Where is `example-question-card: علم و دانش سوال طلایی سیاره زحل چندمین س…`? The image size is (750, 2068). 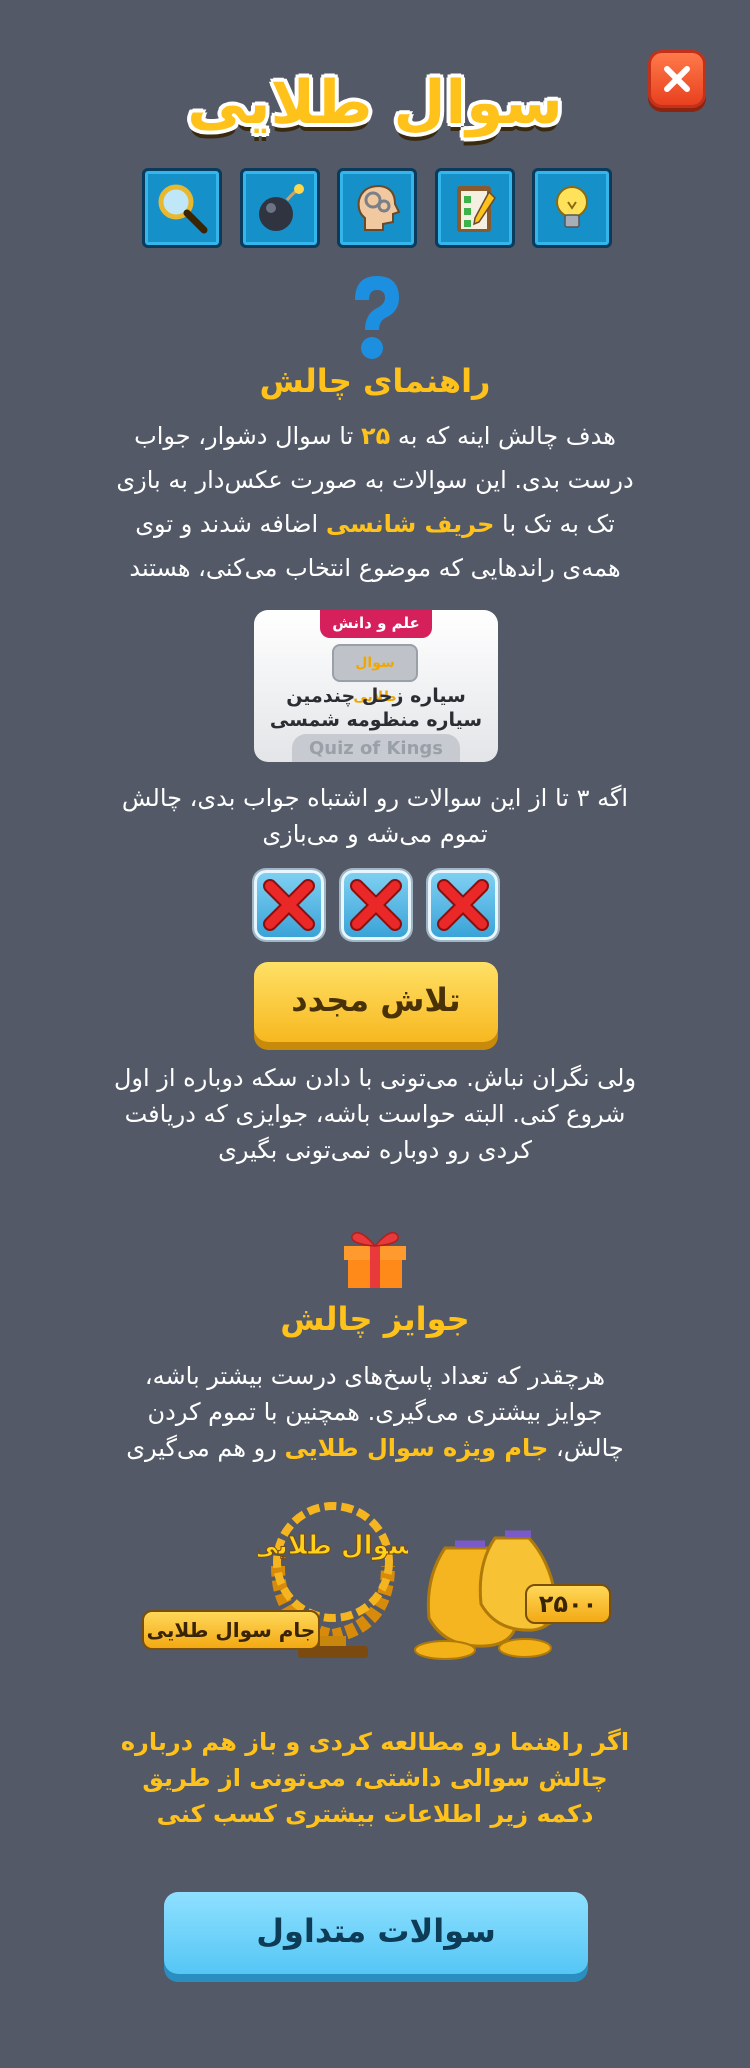 example-question-card: علم و دانش سوال طلایی سیاره زحل چندمین س… is located at coordinates (376, 686).